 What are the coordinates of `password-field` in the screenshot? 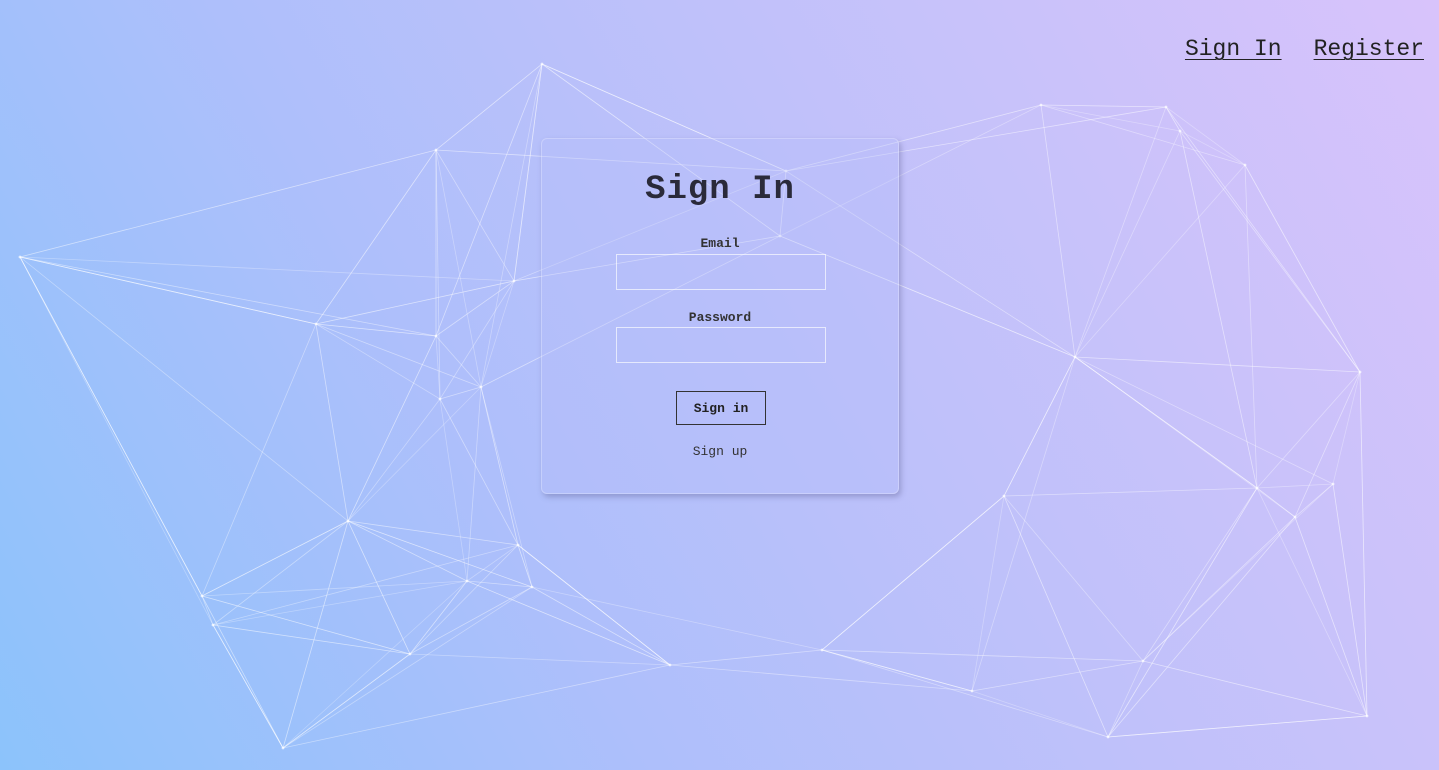 It's located at (721, 345).